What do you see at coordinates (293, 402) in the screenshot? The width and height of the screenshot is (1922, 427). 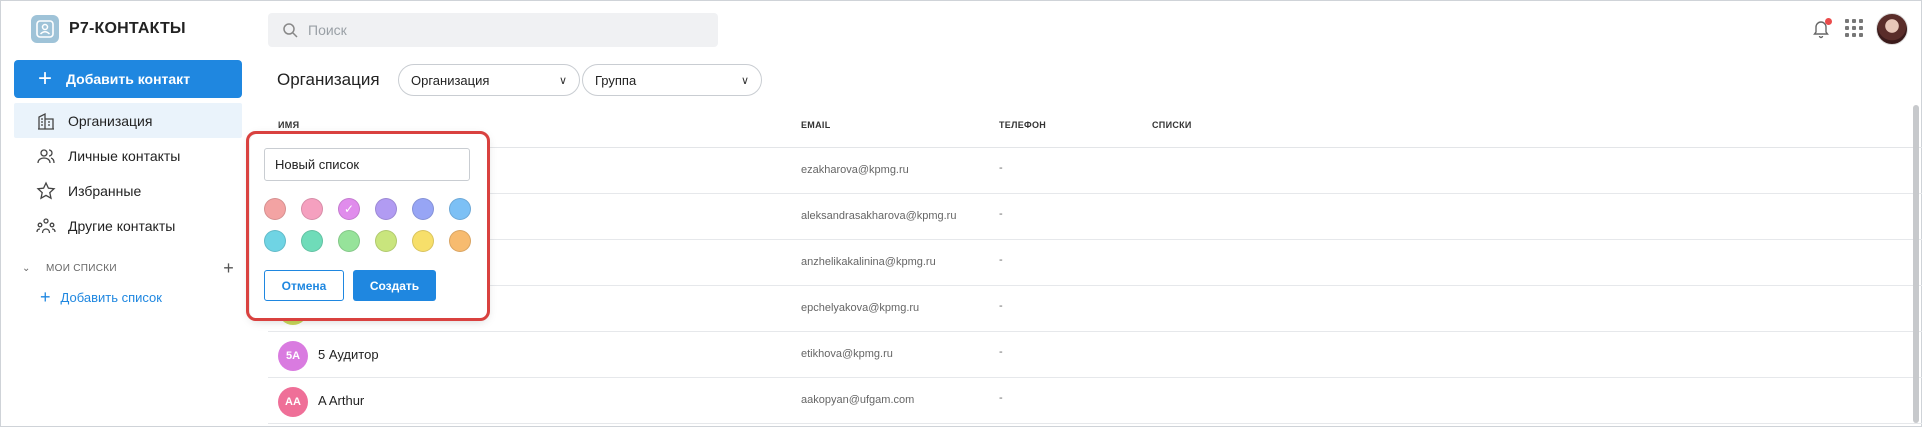 I see `contact-avatar: AA` at bounding box center [293, 402].